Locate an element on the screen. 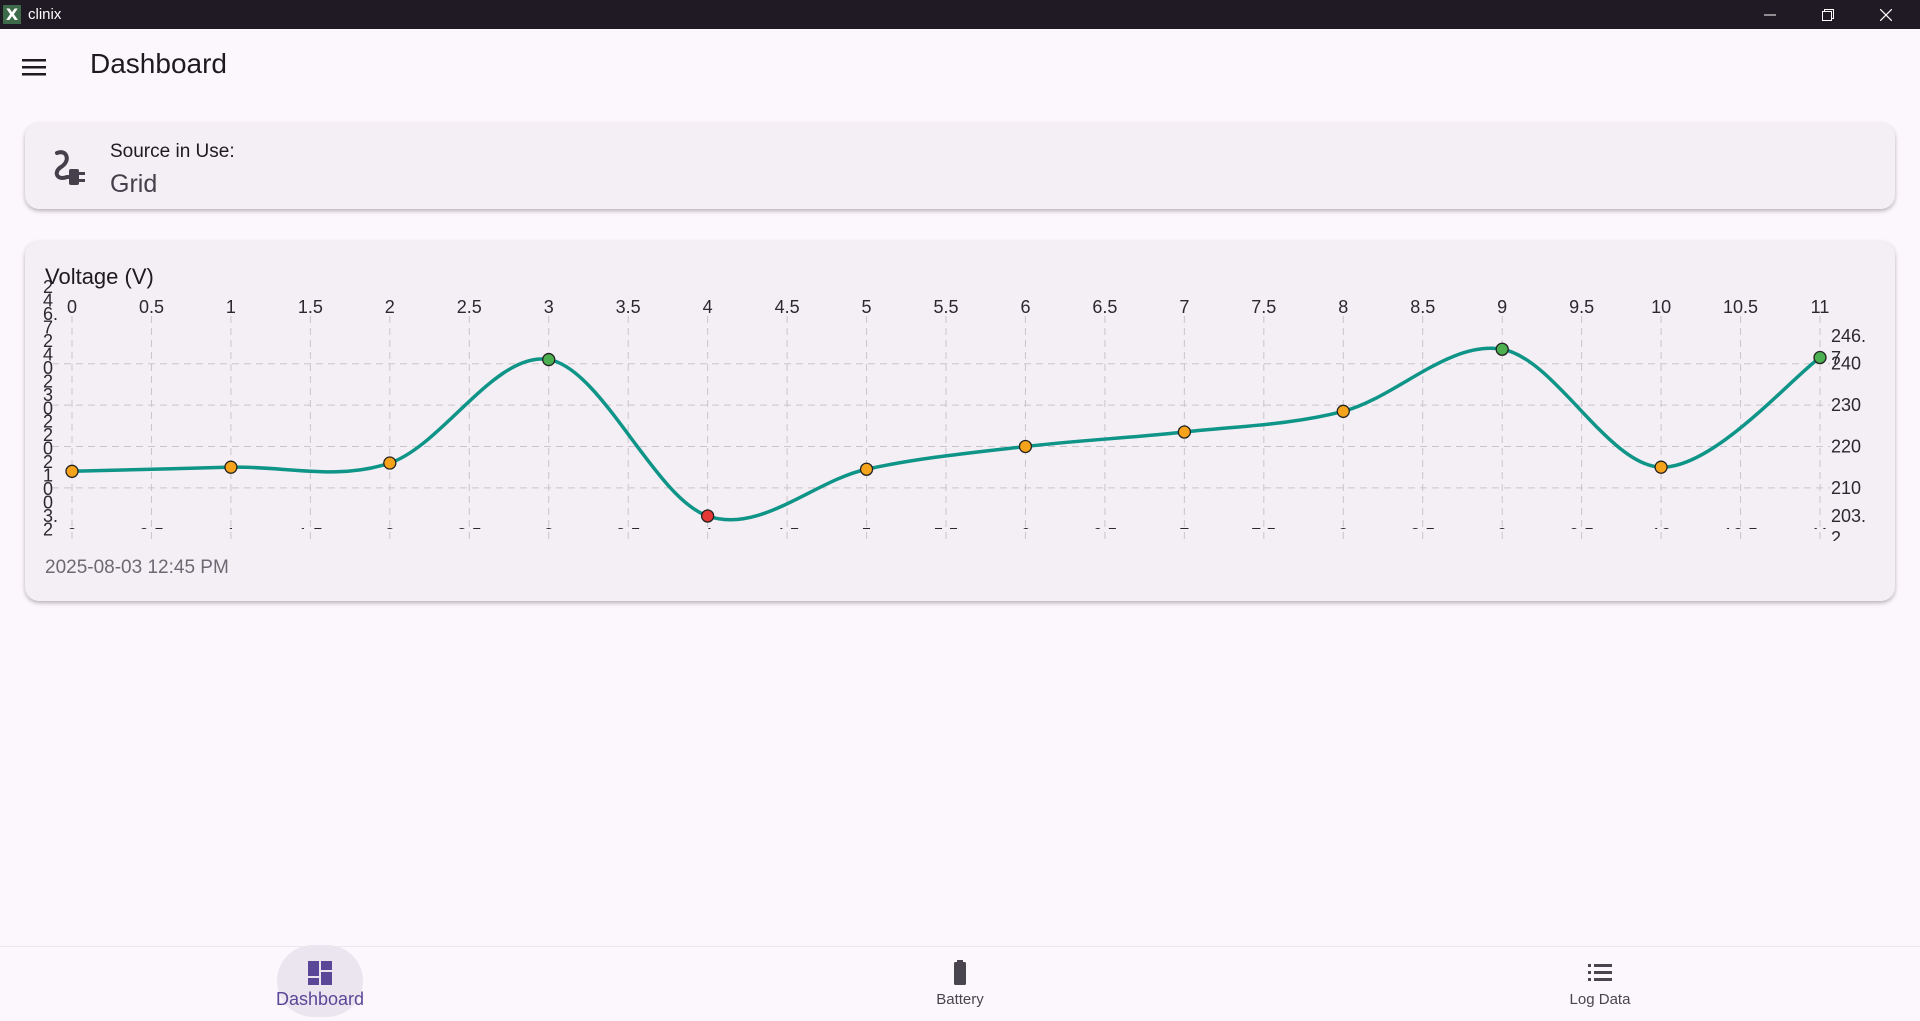 This screenshot has width=1920, height=1021. hamburger-icon is located at coordinates (34, 67).